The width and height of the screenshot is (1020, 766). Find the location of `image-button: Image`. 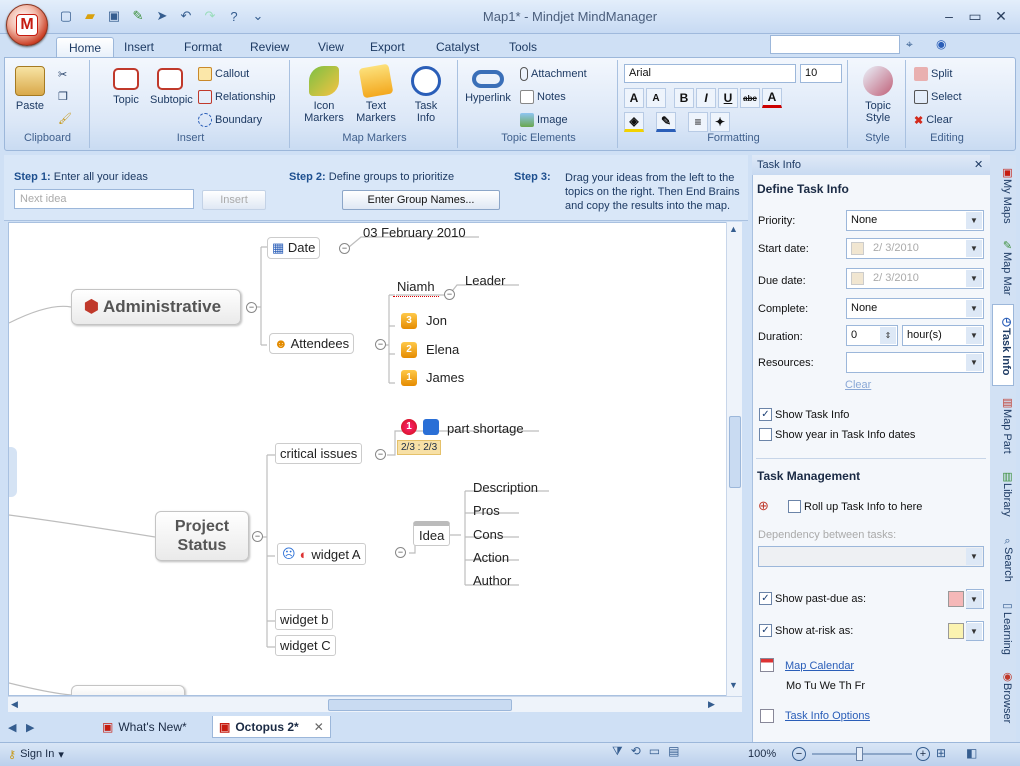

image-button: Image is located at coordinates (544, 120).